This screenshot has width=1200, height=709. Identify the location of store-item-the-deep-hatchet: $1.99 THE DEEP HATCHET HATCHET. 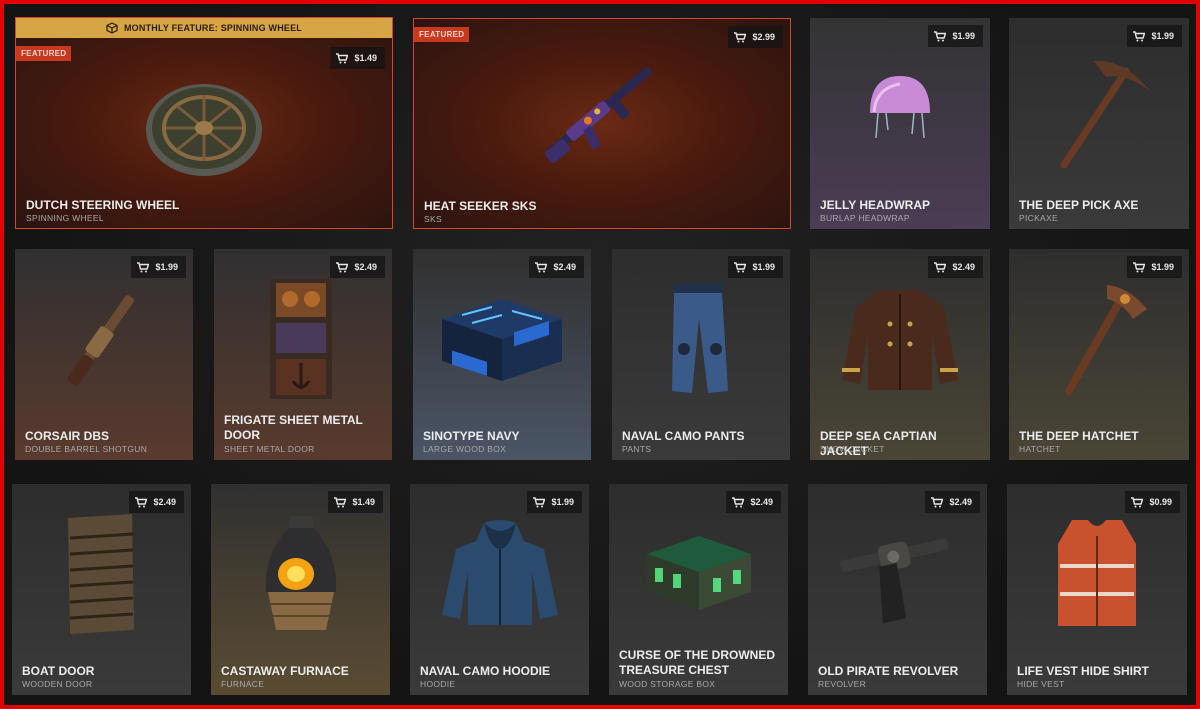
(1099, 354).